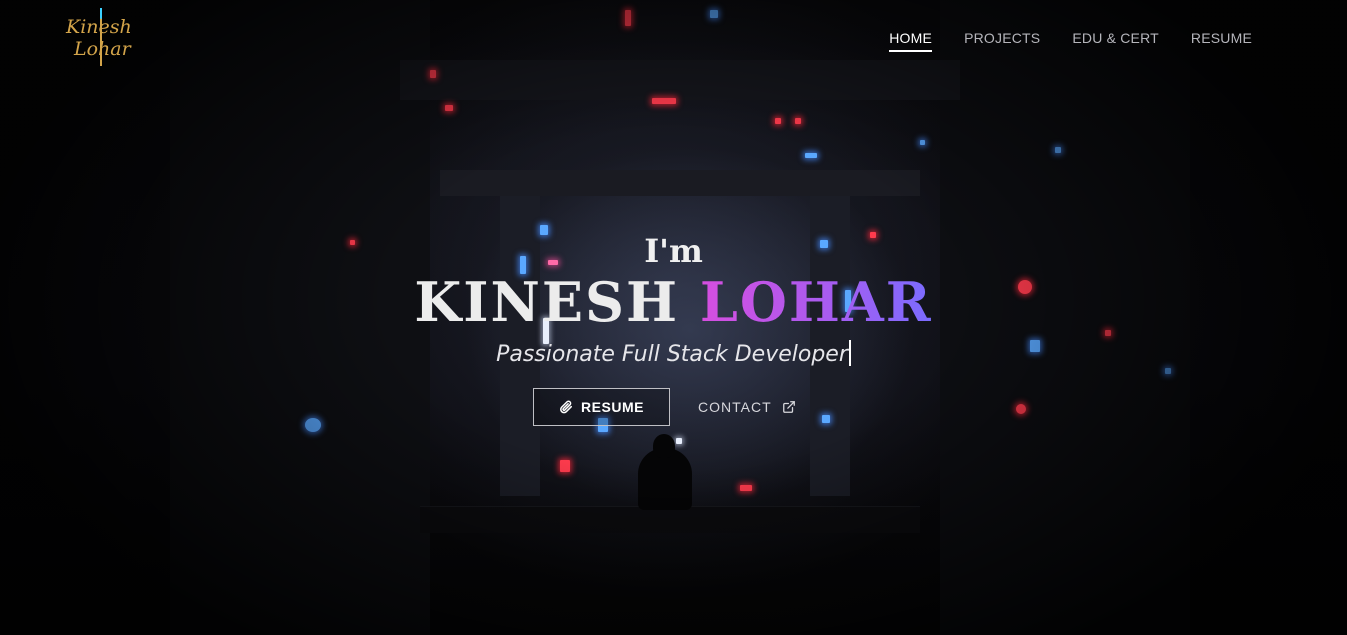 This screenshot has width=1347, height=635. What do you see at coordinates (547, 302) in the screenshot?
I see `hero-first-name: KINESH` at bounding box center [547, 302].